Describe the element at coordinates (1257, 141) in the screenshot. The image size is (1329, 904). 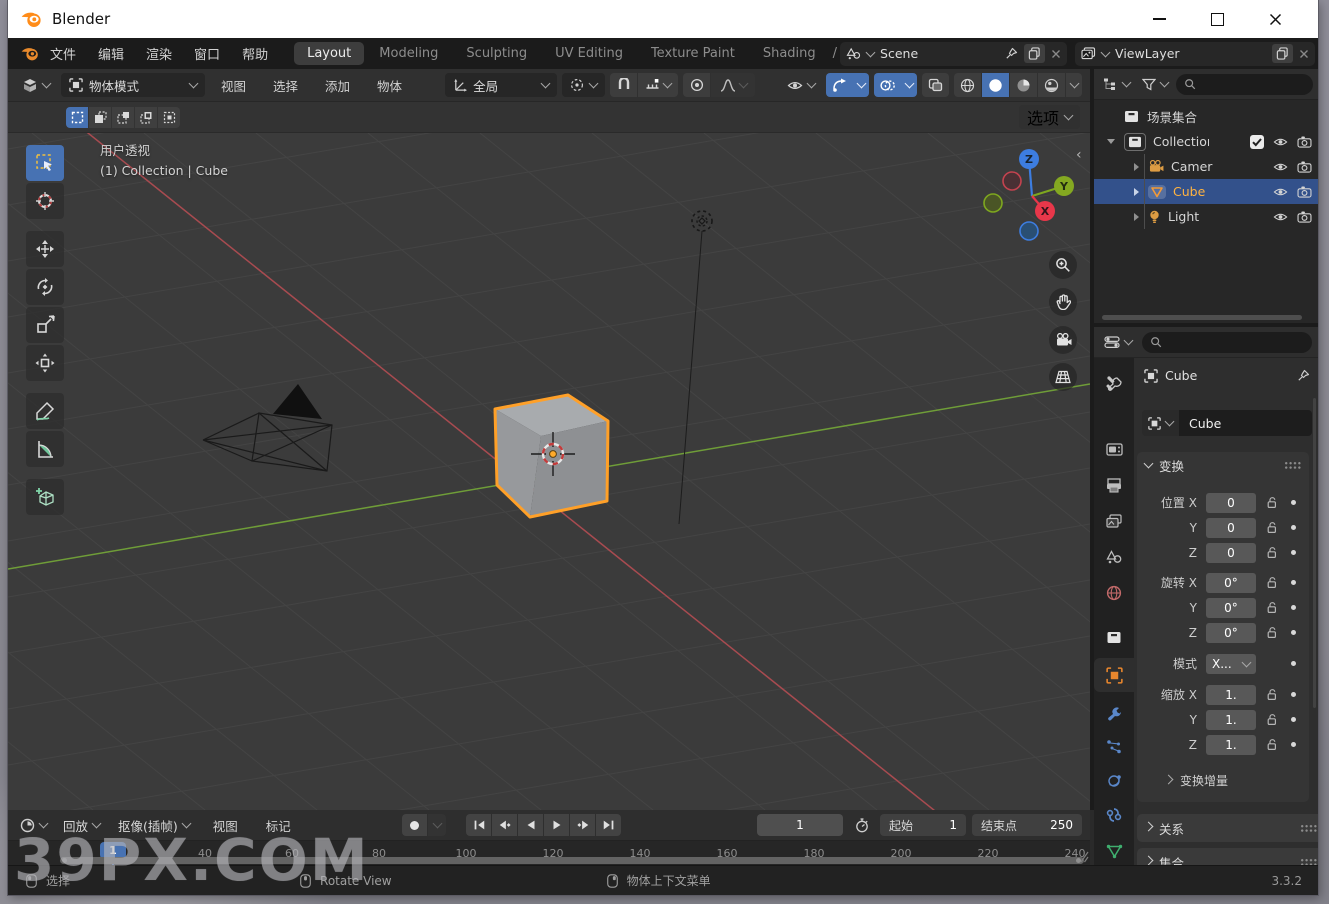
I see `collection-checkbox` at that location.